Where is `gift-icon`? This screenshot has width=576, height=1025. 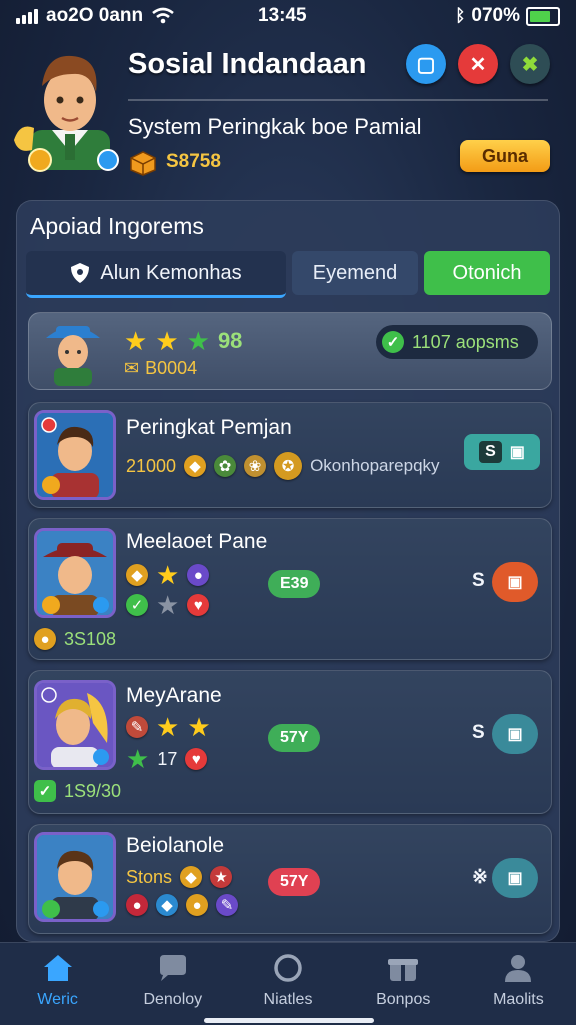
gift-icon is located at coordinates (403, 970).